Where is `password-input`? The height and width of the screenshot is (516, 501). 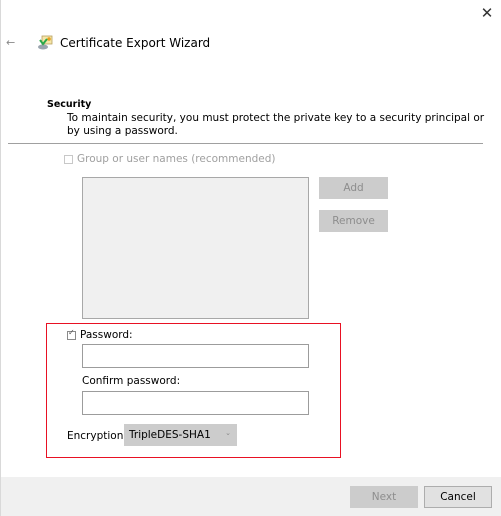
password-input is located at coordinates (195, 356).